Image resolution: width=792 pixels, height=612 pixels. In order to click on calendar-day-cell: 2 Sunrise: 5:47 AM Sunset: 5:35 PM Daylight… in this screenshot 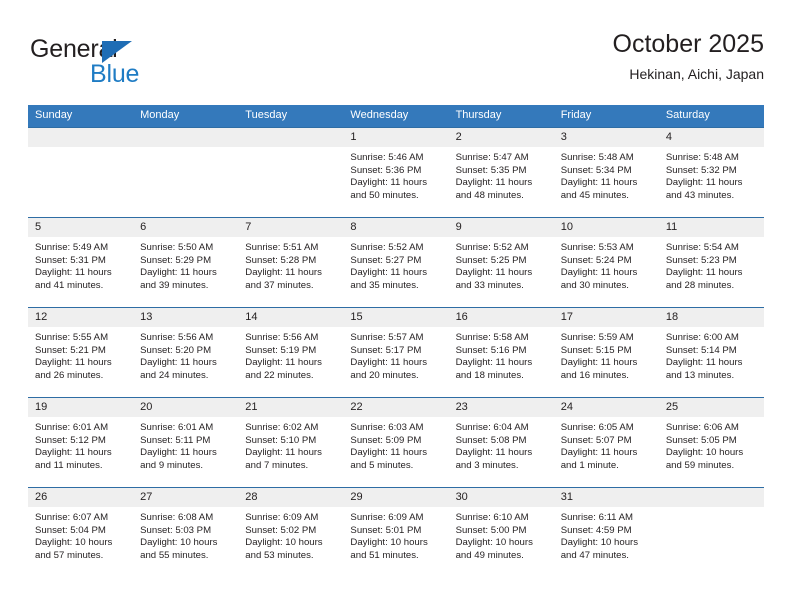, I will do `click(501, 172)`.